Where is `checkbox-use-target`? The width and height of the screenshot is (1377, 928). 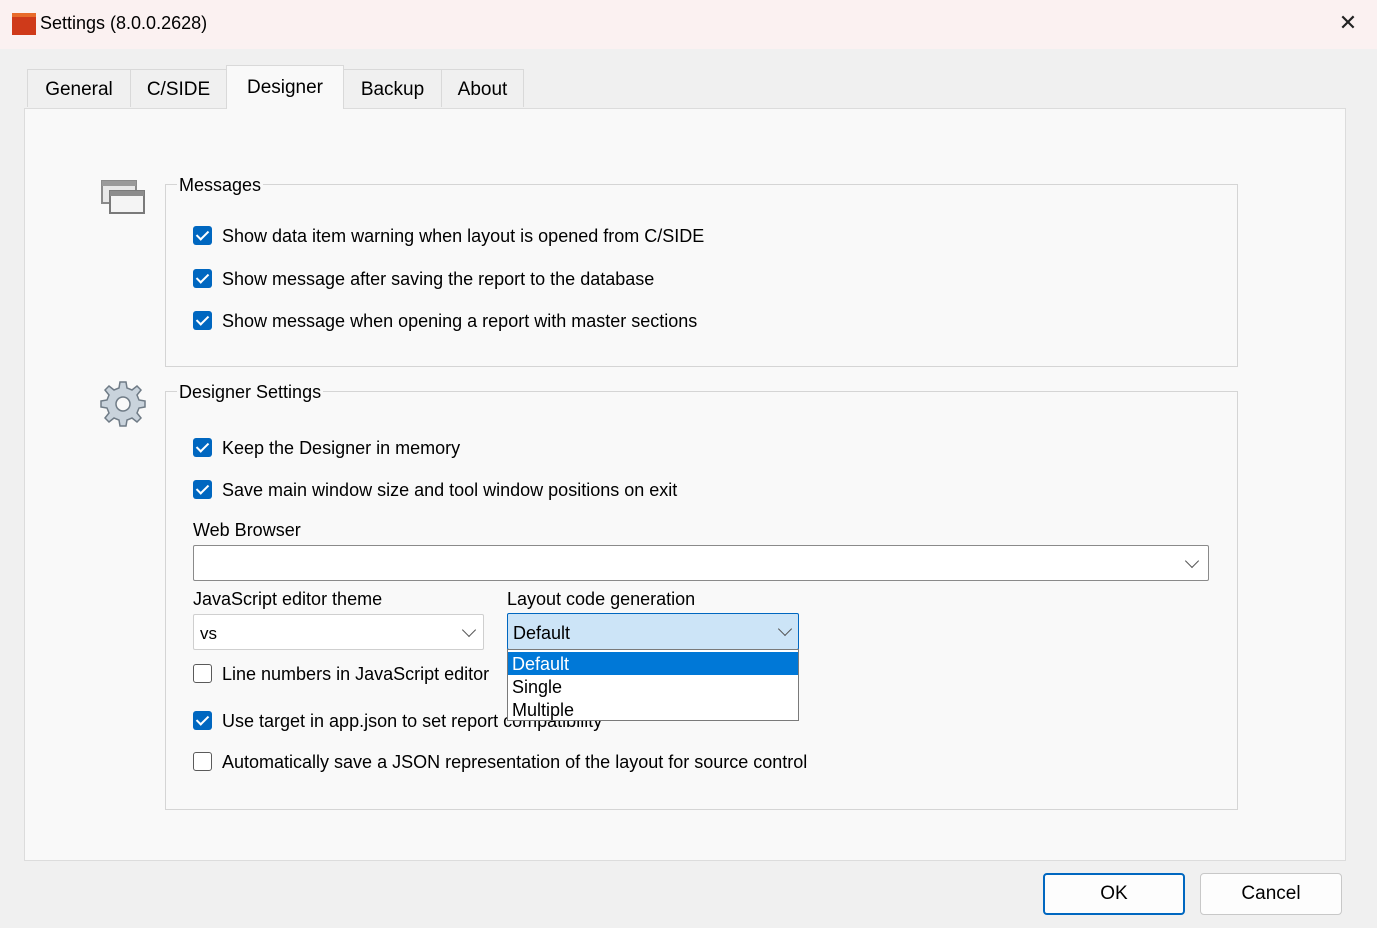
checkbox-use-target is located at coordinates (202, 720).